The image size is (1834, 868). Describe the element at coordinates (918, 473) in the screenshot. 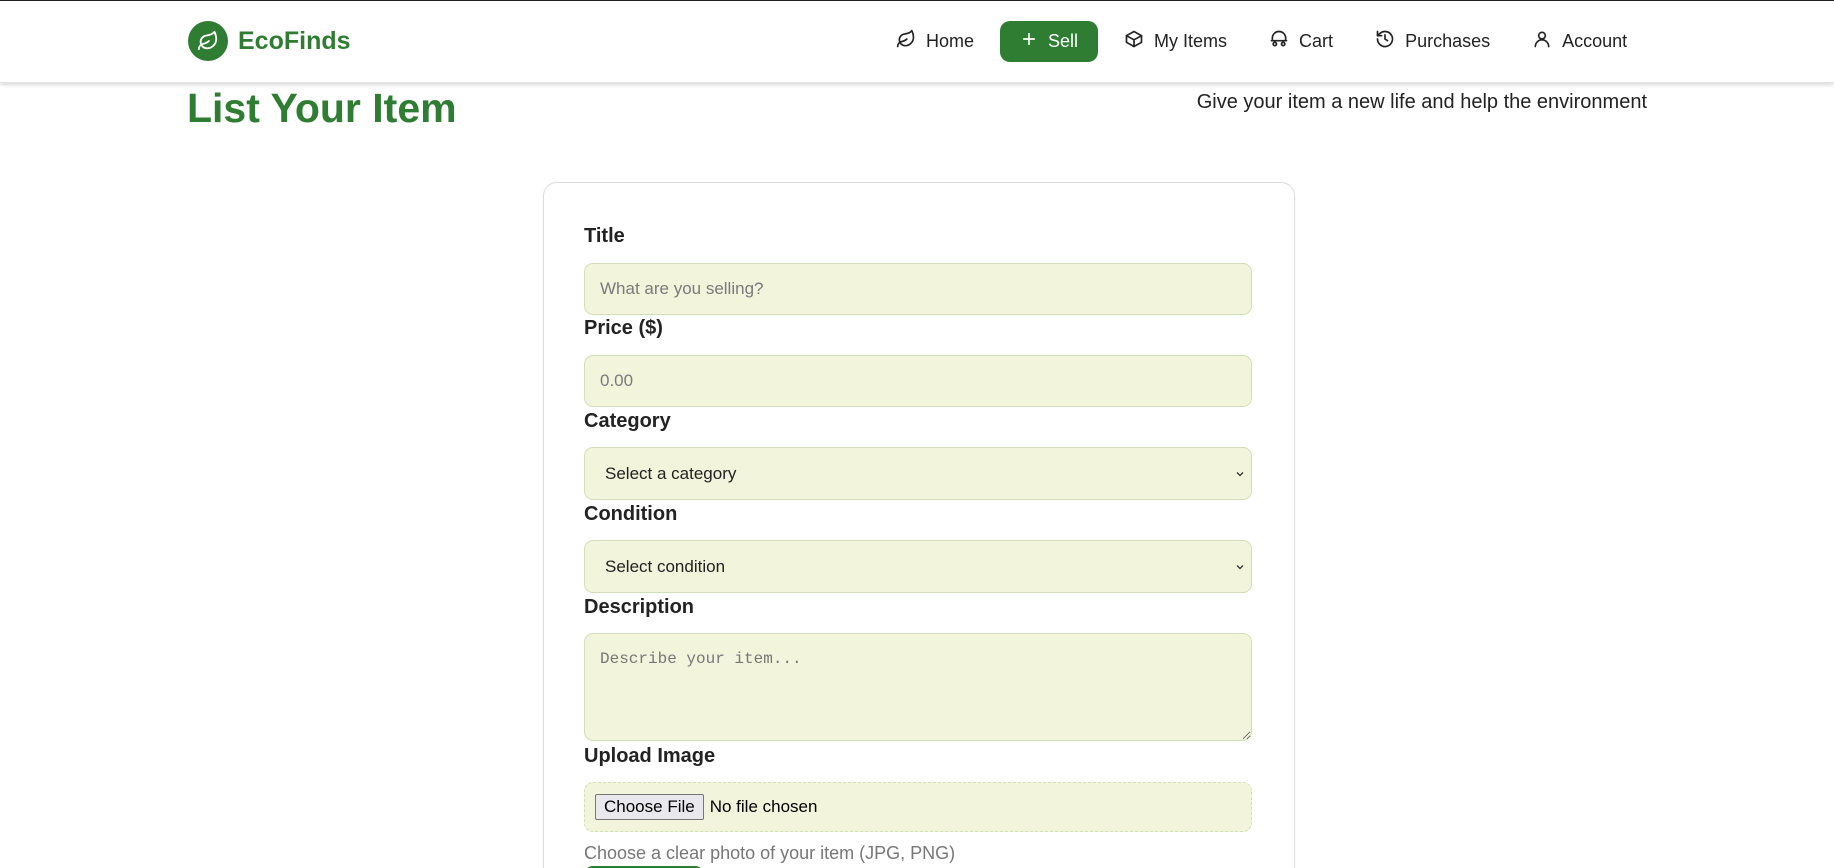

I see `category-select: Select a category` at that location.